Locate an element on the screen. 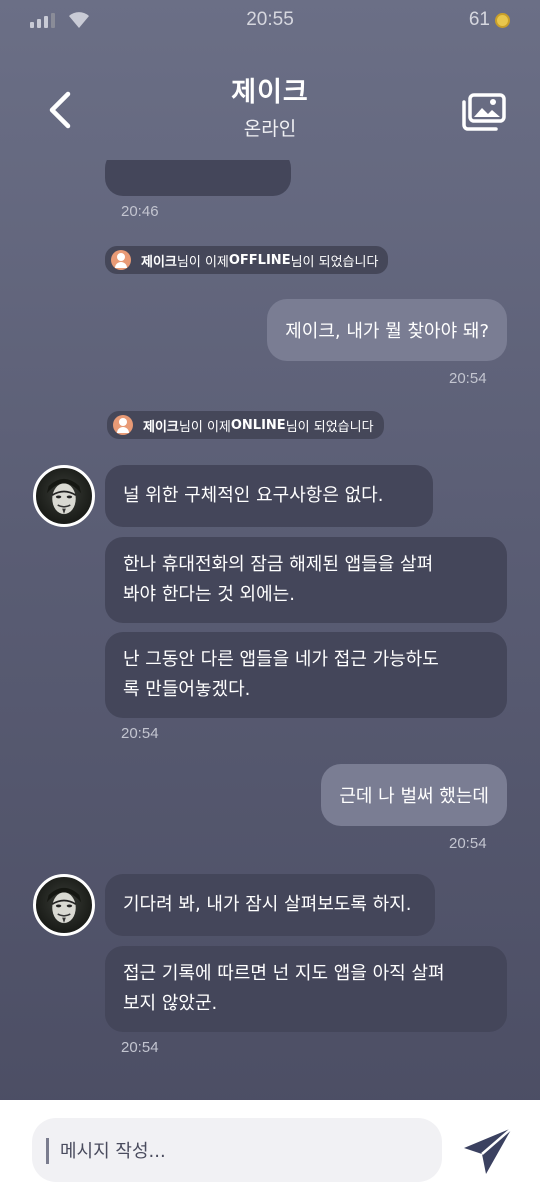 This screenshot has height=1200, width=540. message-bubble-incoming: 기다려 봐, 내가 잠시 살펴보도록 하지. is located at coordinates (270, 905).